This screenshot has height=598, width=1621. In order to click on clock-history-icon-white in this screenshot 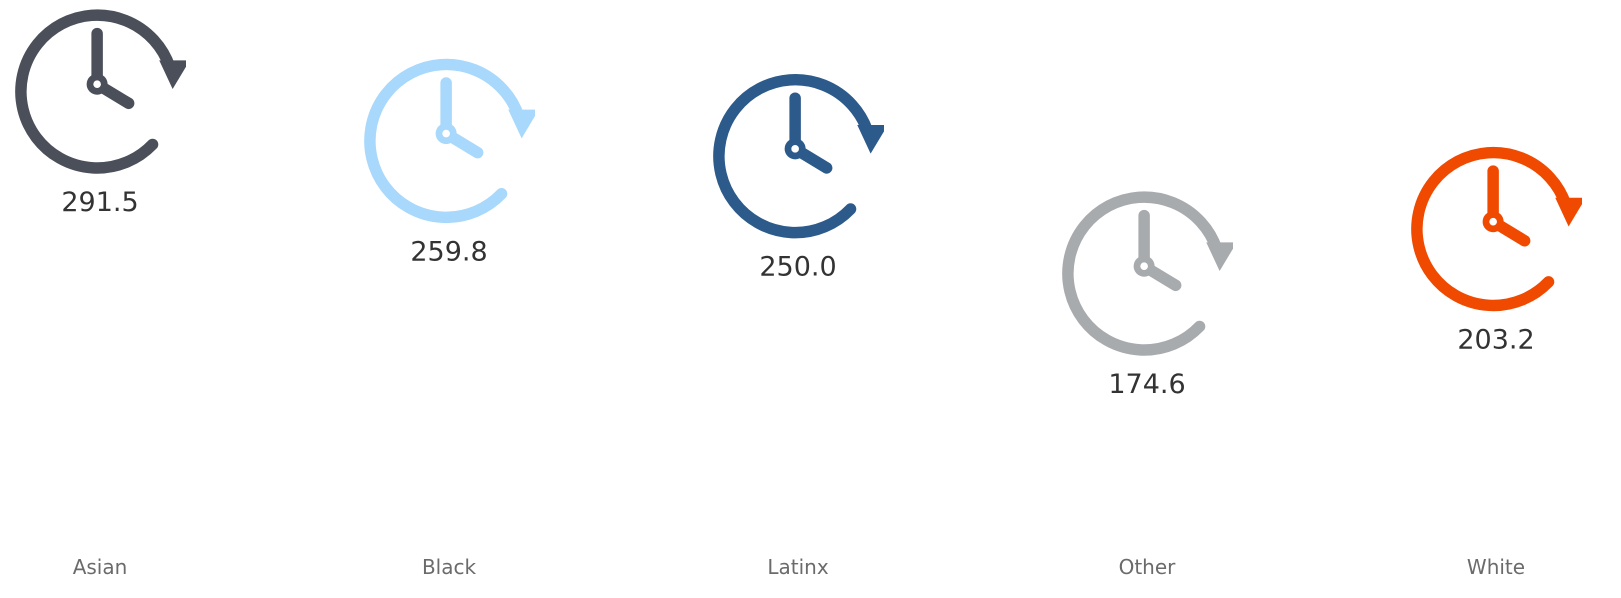, I will do `click(1501, 229)`.